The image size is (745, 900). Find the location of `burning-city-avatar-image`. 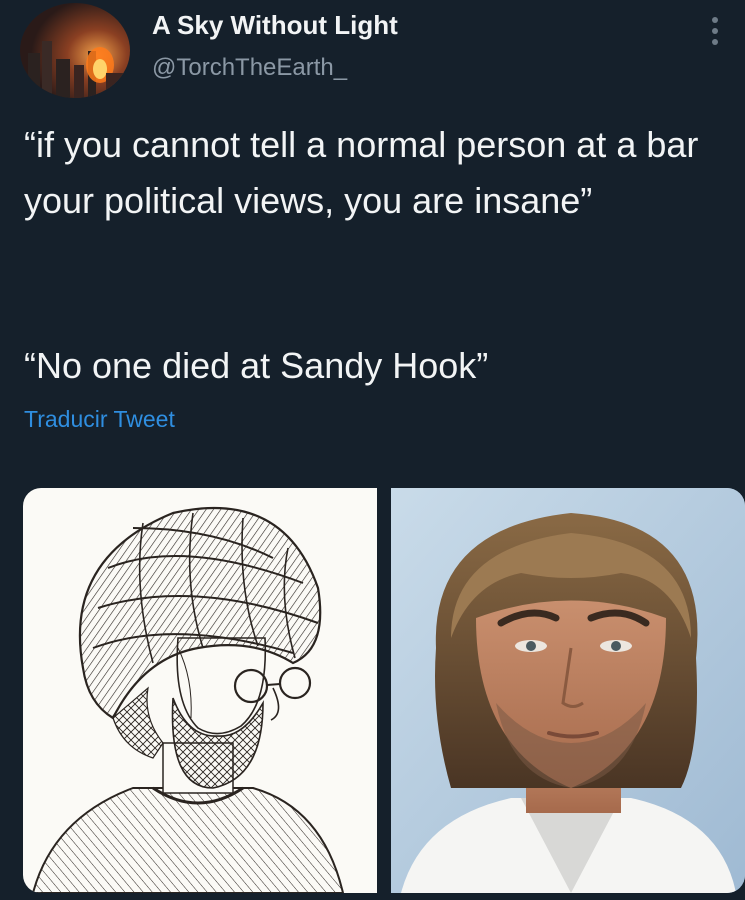

burning-city-avatar-image is located at coordinates (75, 50).